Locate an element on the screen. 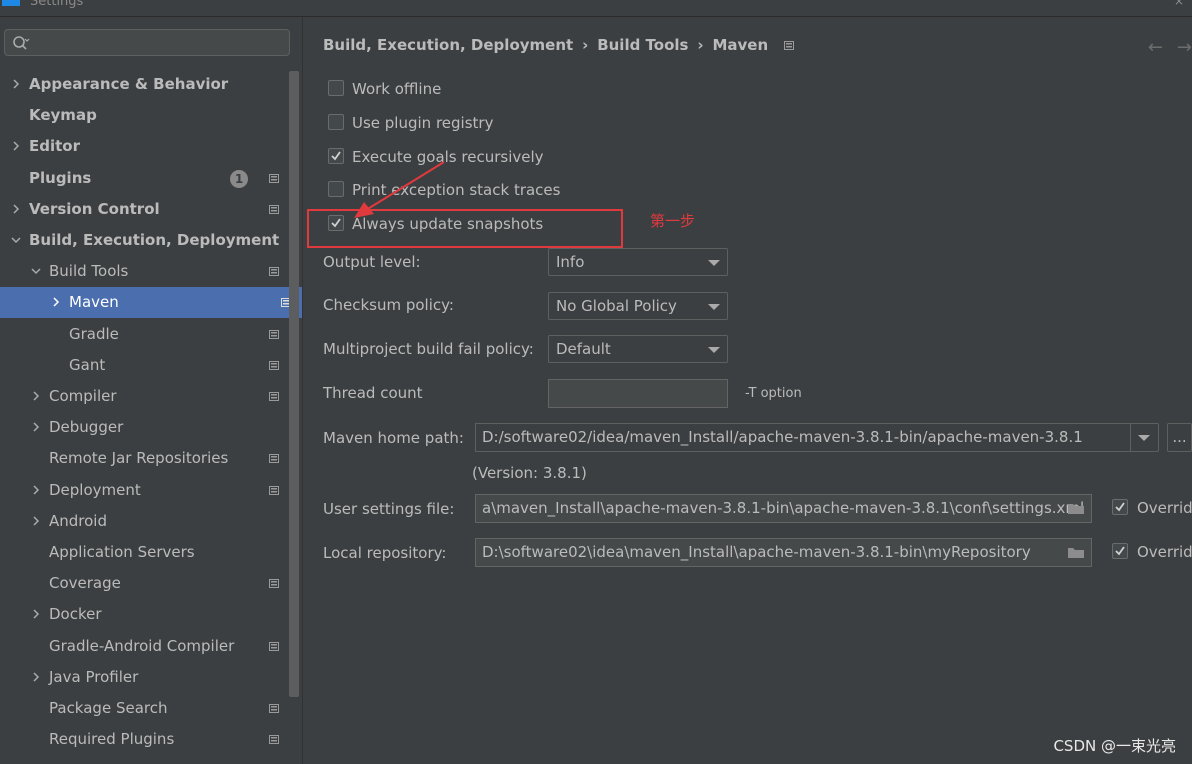 The height and width of the screenshot is (764, 1192). sidebar-item-package-search: Package Search is located at coordinates (145, 708).